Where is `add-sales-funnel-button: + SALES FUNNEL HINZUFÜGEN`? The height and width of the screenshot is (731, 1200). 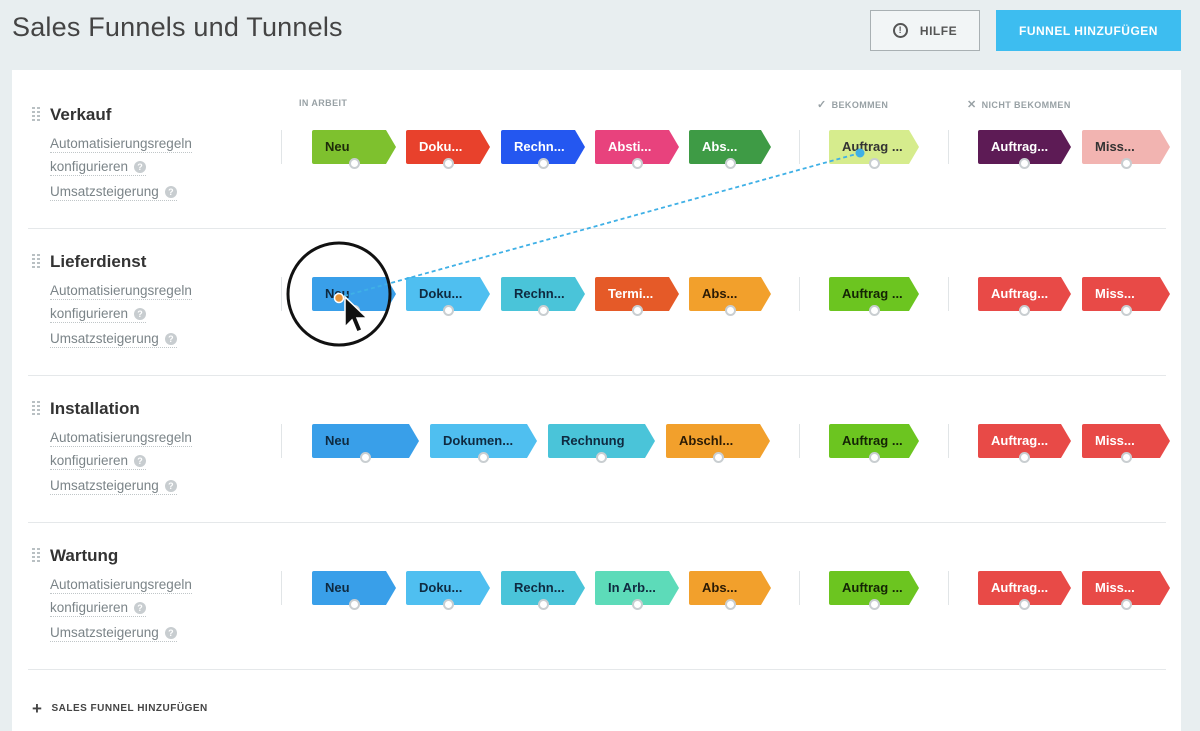 add-sales-funnel-button: + SALES FUNNEL HINZUFÜGEN is located at coordinates (120, 708).